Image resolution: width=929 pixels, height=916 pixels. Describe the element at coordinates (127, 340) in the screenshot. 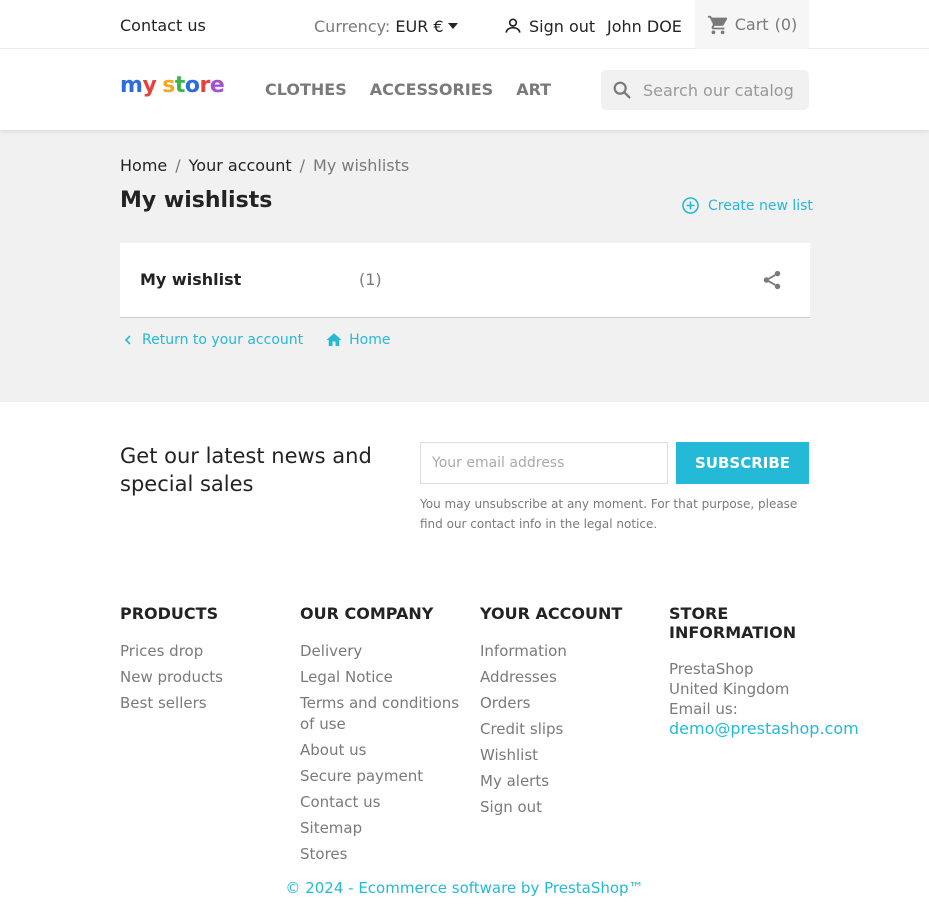

I see `chevron-left-icon` at that location.